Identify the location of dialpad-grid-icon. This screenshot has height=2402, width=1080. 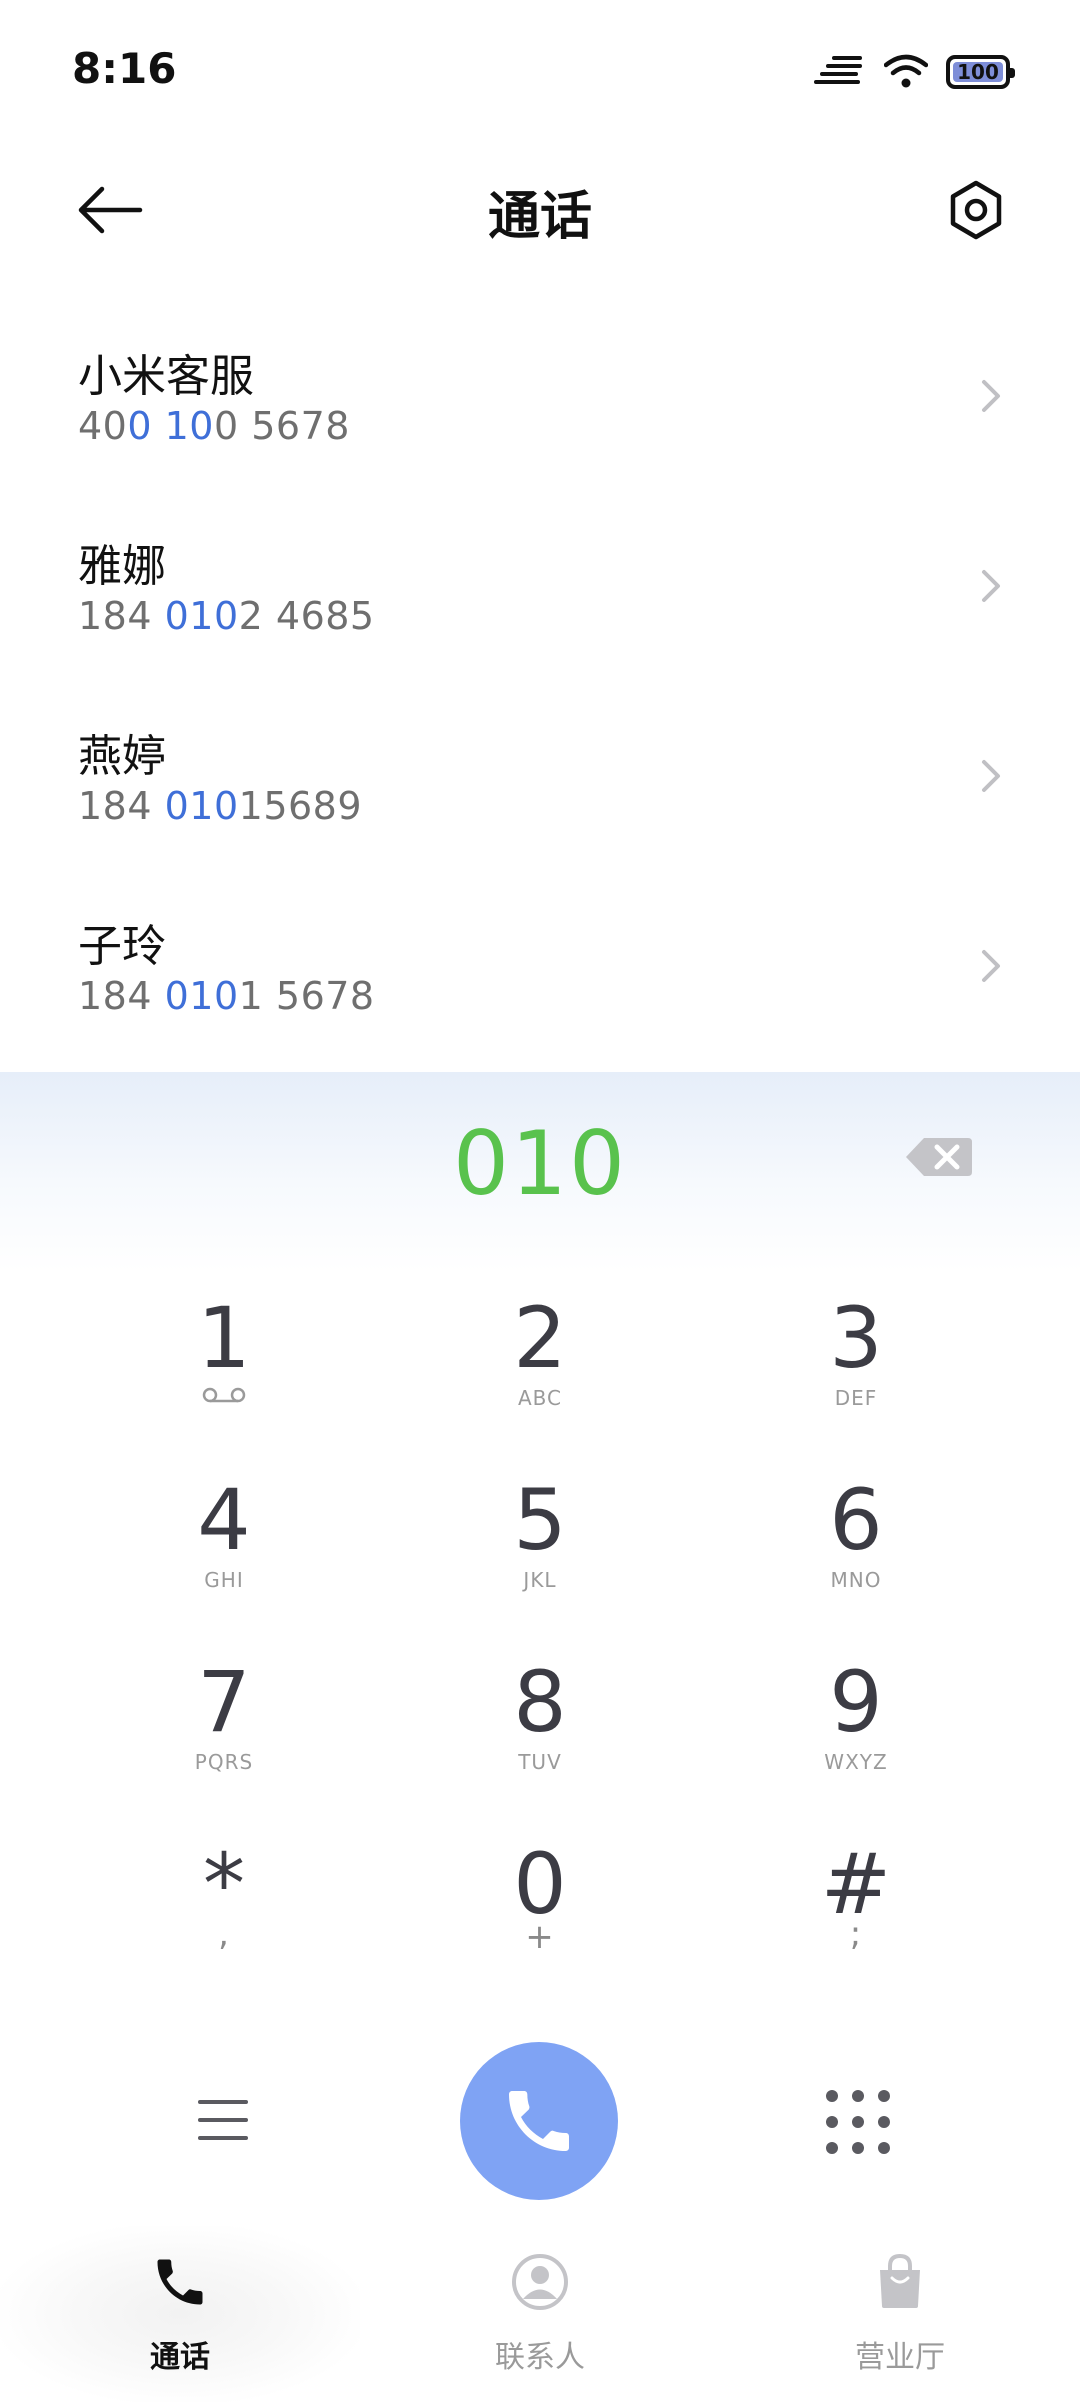
(858, 2122).